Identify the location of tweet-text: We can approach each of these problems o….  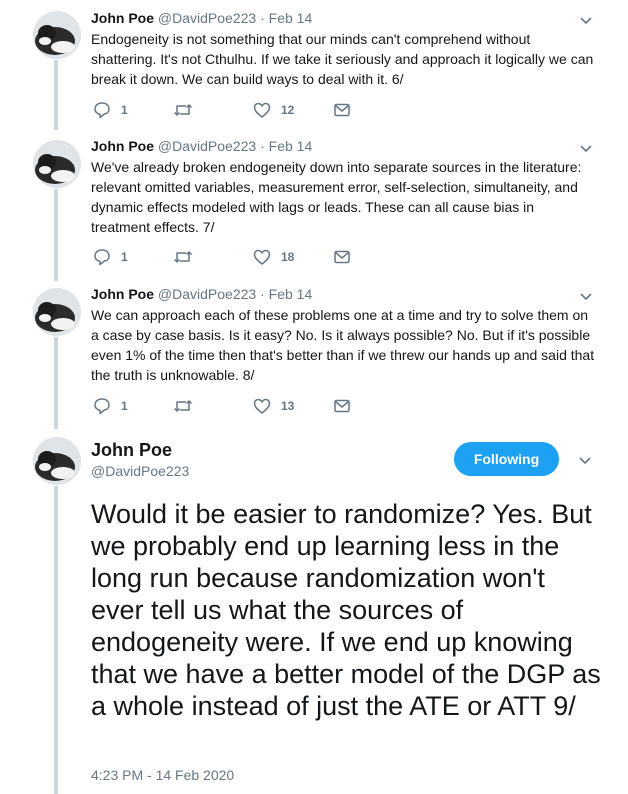
(343, 345).